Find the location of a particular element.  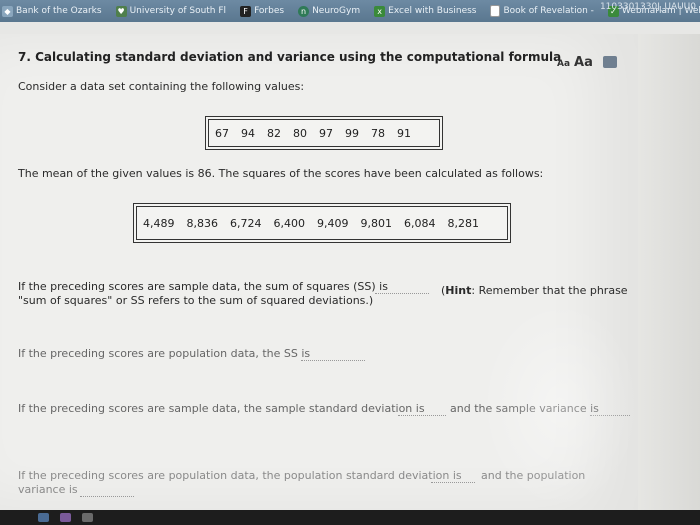

decrease-text-button: Aa is located at coordinates (563, 64).